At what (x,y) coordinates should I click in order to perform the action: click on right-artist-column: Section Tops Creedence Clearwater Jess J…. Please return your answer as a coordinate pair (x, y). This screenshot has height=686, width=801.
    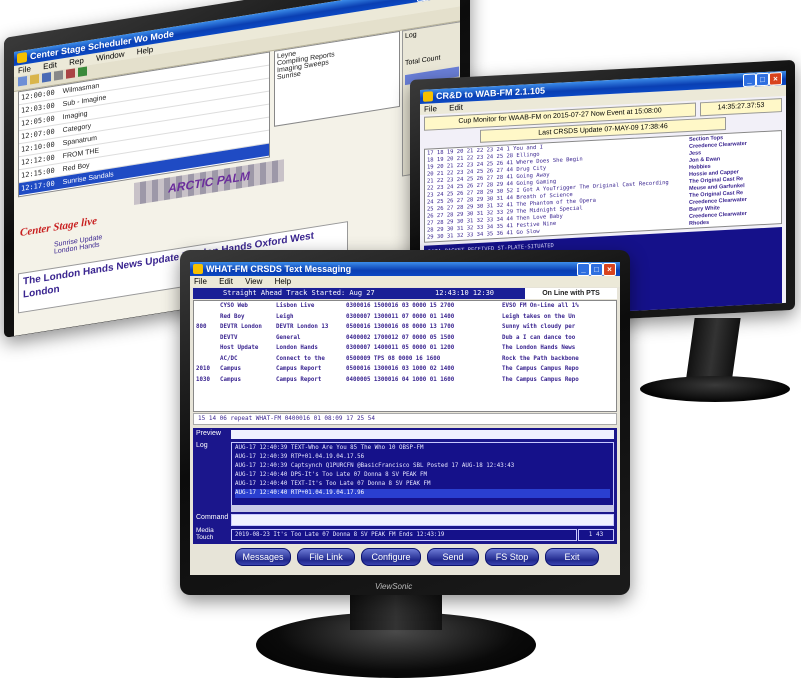
    Looking at the image, I should click on (734, 179).